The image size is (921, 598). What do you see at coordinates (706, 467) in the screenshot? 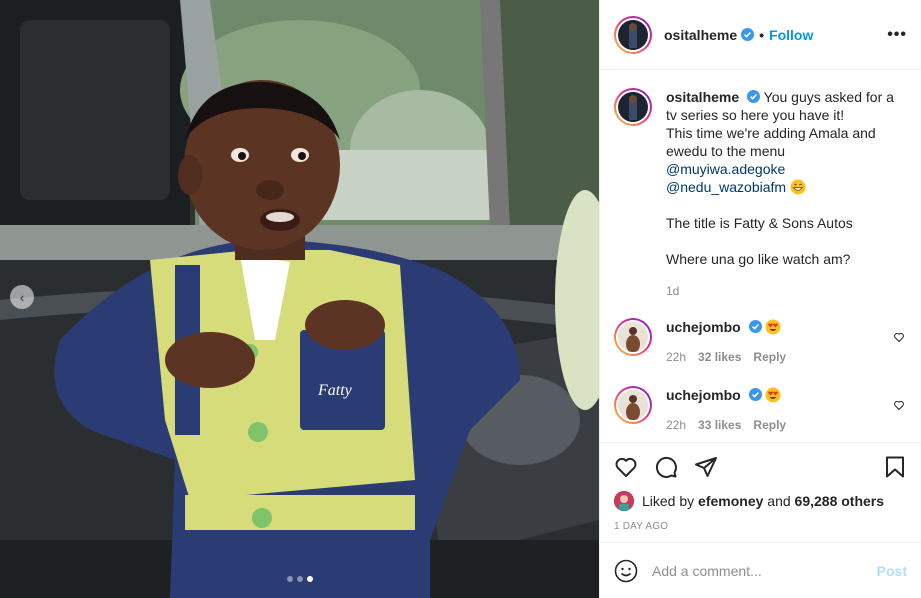
I see `share-icon` at bounding box center [706, 467].